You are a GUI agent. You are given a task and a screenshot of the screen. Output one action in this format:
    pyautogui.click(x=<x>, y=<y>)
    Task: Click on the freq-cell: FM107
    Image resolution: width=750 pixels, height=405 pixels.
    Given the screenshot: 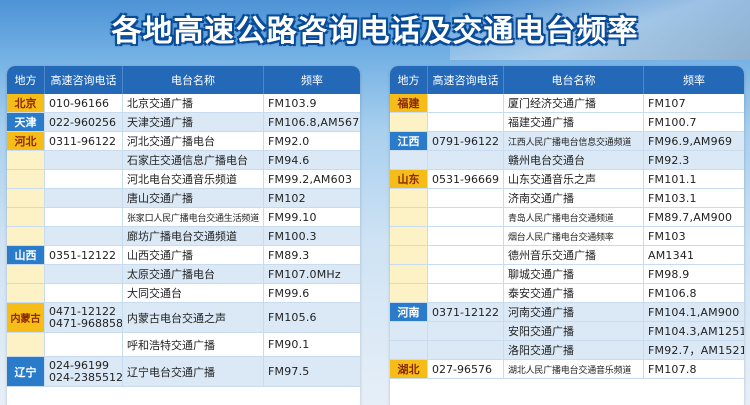 What is the action you would take?
    pyautogui.click(x=667, y=103)
    